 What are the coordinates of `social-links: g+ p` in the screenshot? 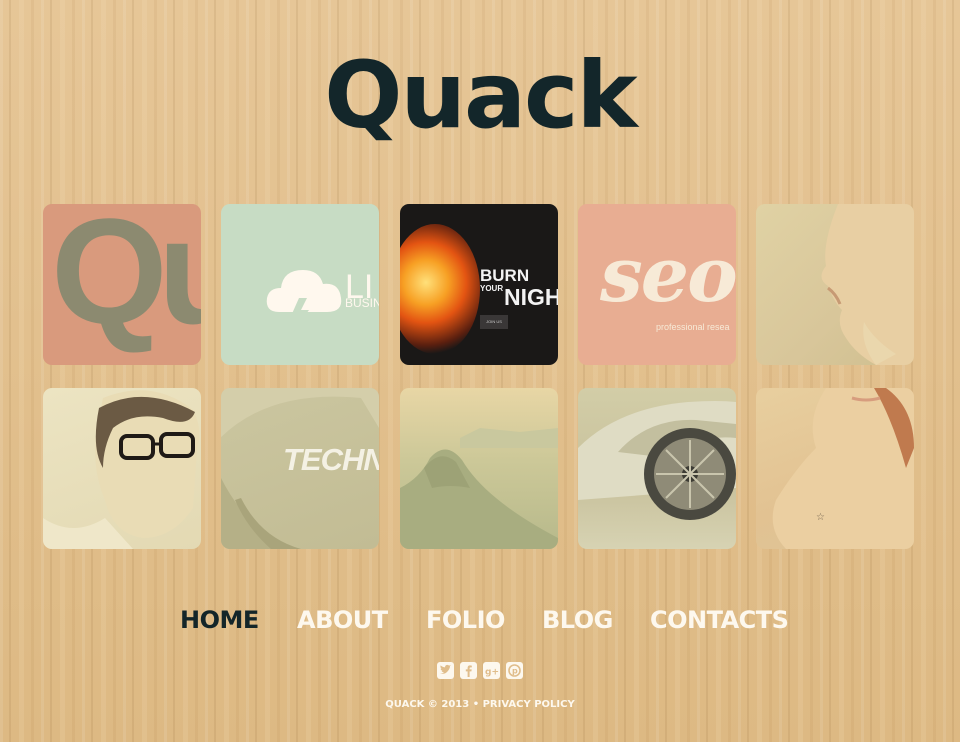 It's located at (482, 671).